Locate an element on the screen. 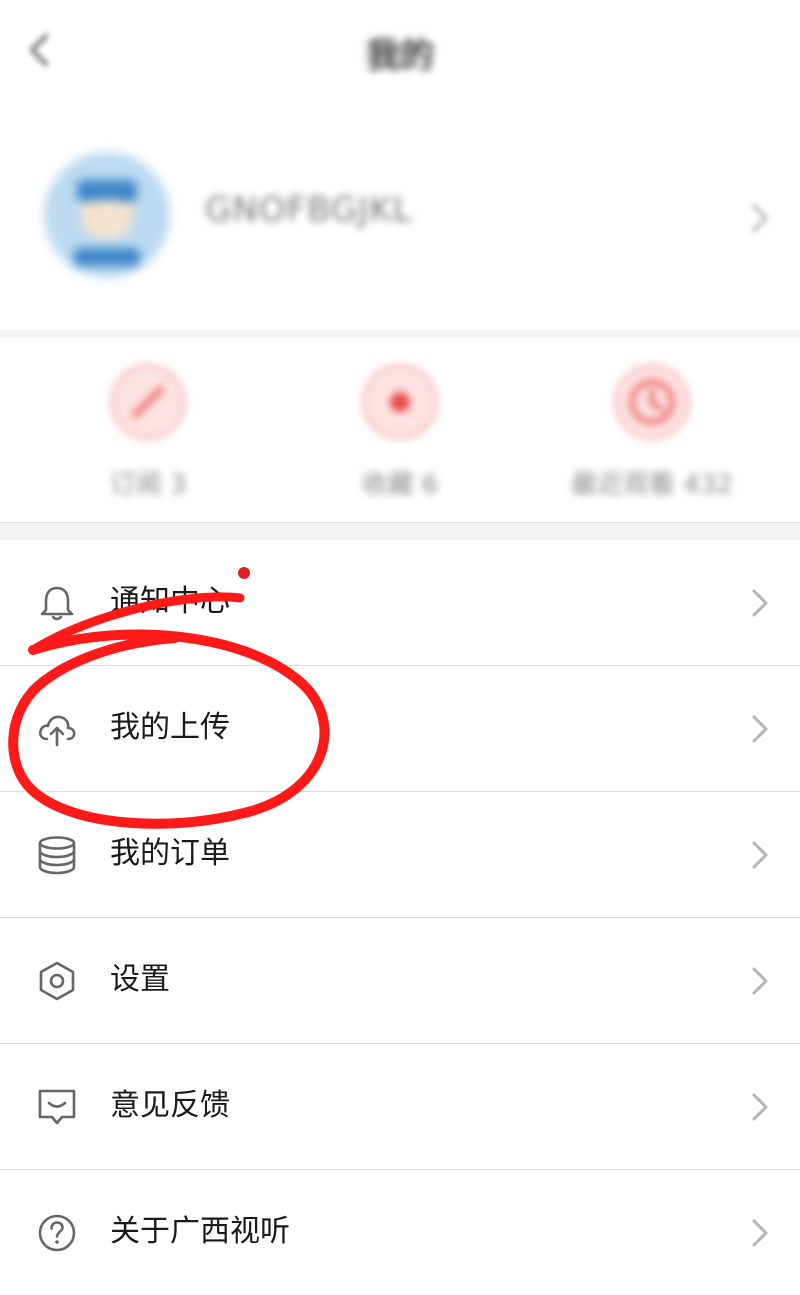  quick-action-history: 最近观看 432 is located at coordinates (652, 434).